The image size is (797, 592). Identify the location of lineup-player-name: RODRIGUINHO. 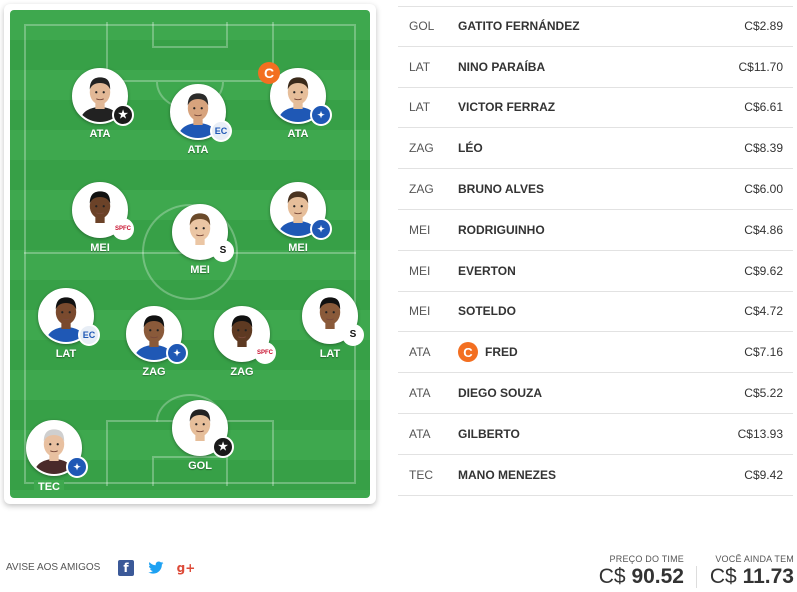
(501, 229).